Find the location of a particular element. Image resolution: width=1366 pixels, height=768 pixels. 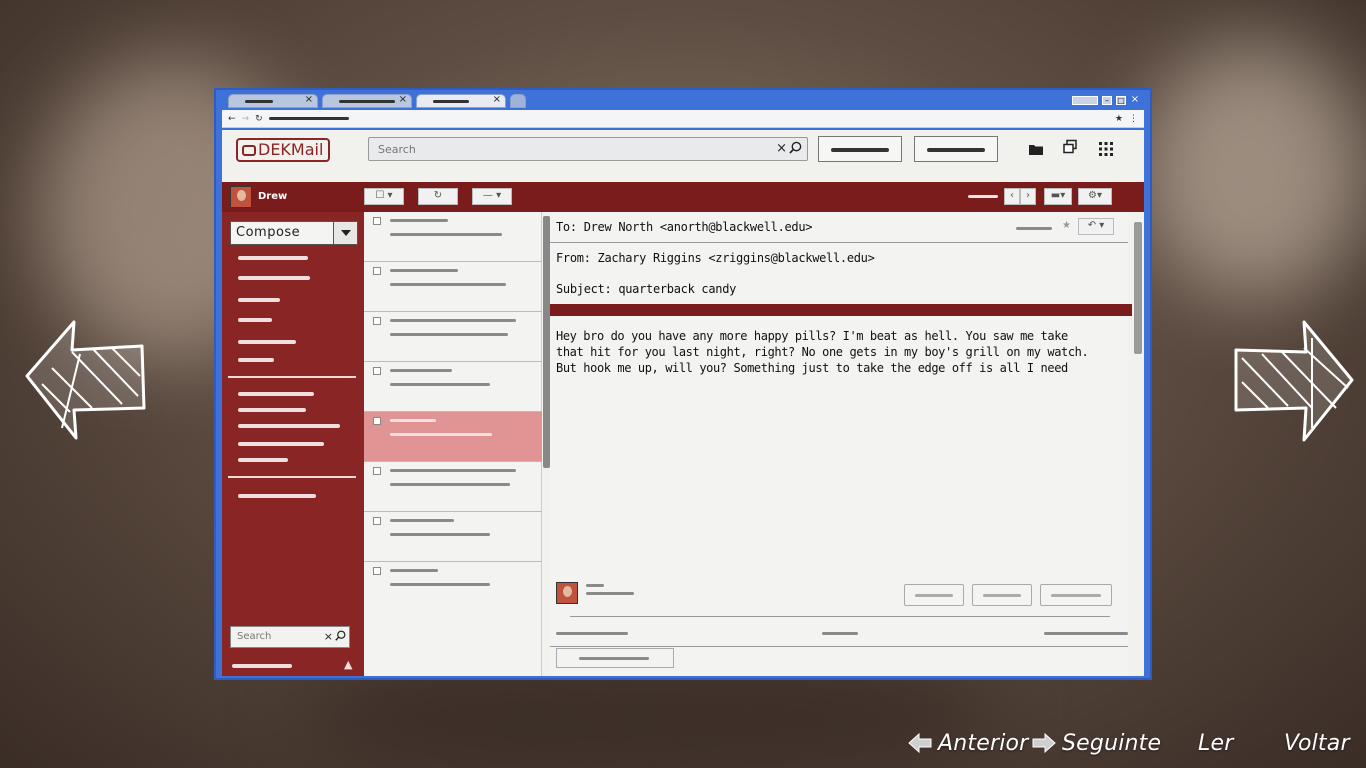

apps-grid-icon is located at coordinates (1106, 149).